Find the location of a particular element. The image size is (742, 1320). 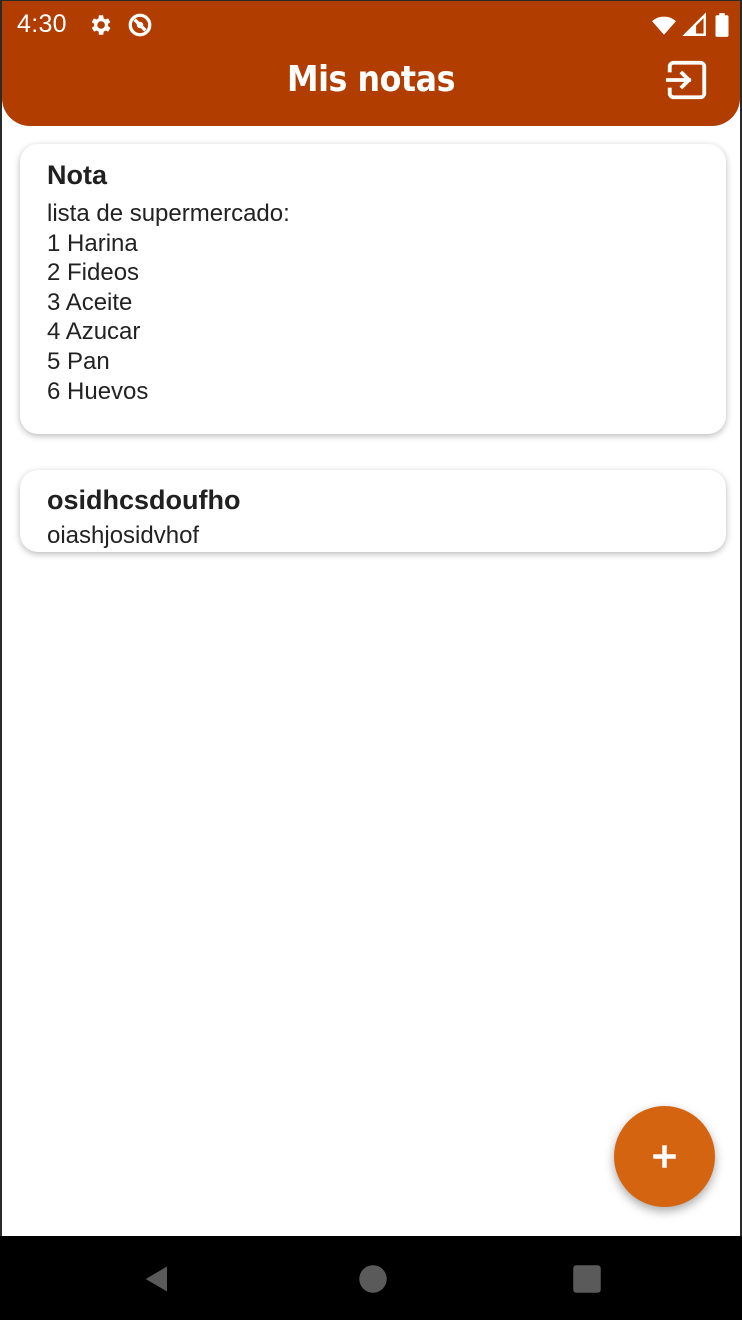

note-card: osidhcsdoufho oiashjosidvhof is located at coordinates (373, 511).